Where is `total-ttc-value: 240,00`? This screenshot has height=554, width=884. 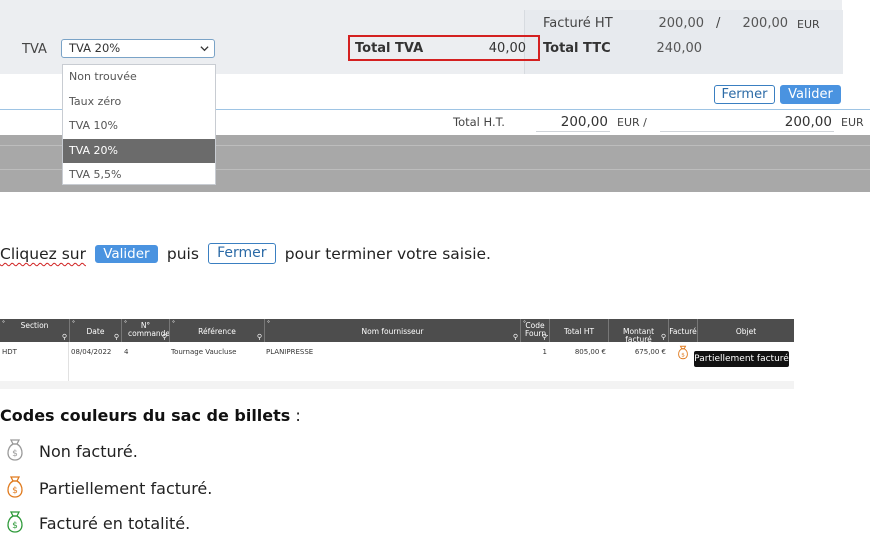
total-ttc-value: 240,00 is located at coordinates (679, 48).